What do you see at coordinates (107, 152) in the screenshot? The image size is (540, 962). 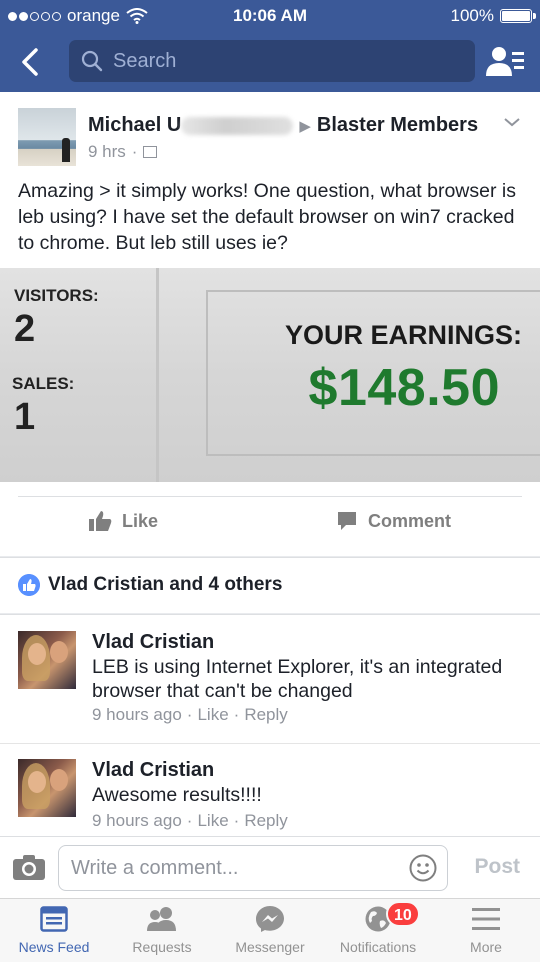 I see `post-time: 9 hrs` at bounding box center [107, 152].